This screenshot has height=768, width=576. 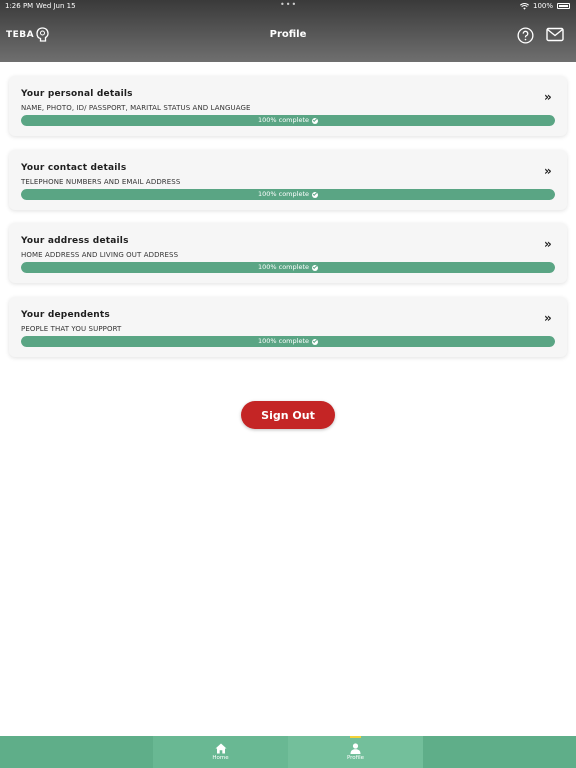 I want to click on home-icon, so click(x=220, y=748).